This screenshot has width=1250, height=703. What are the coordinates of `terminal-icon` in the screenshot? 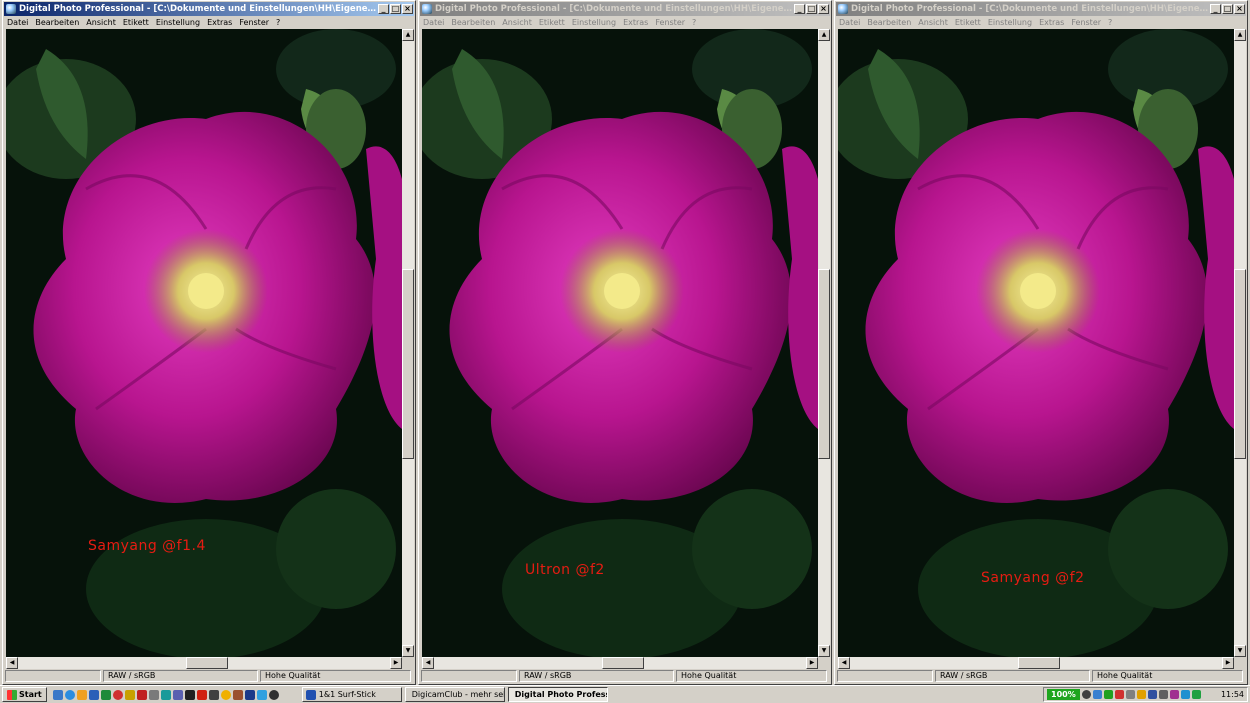 It's located at (189, 694).